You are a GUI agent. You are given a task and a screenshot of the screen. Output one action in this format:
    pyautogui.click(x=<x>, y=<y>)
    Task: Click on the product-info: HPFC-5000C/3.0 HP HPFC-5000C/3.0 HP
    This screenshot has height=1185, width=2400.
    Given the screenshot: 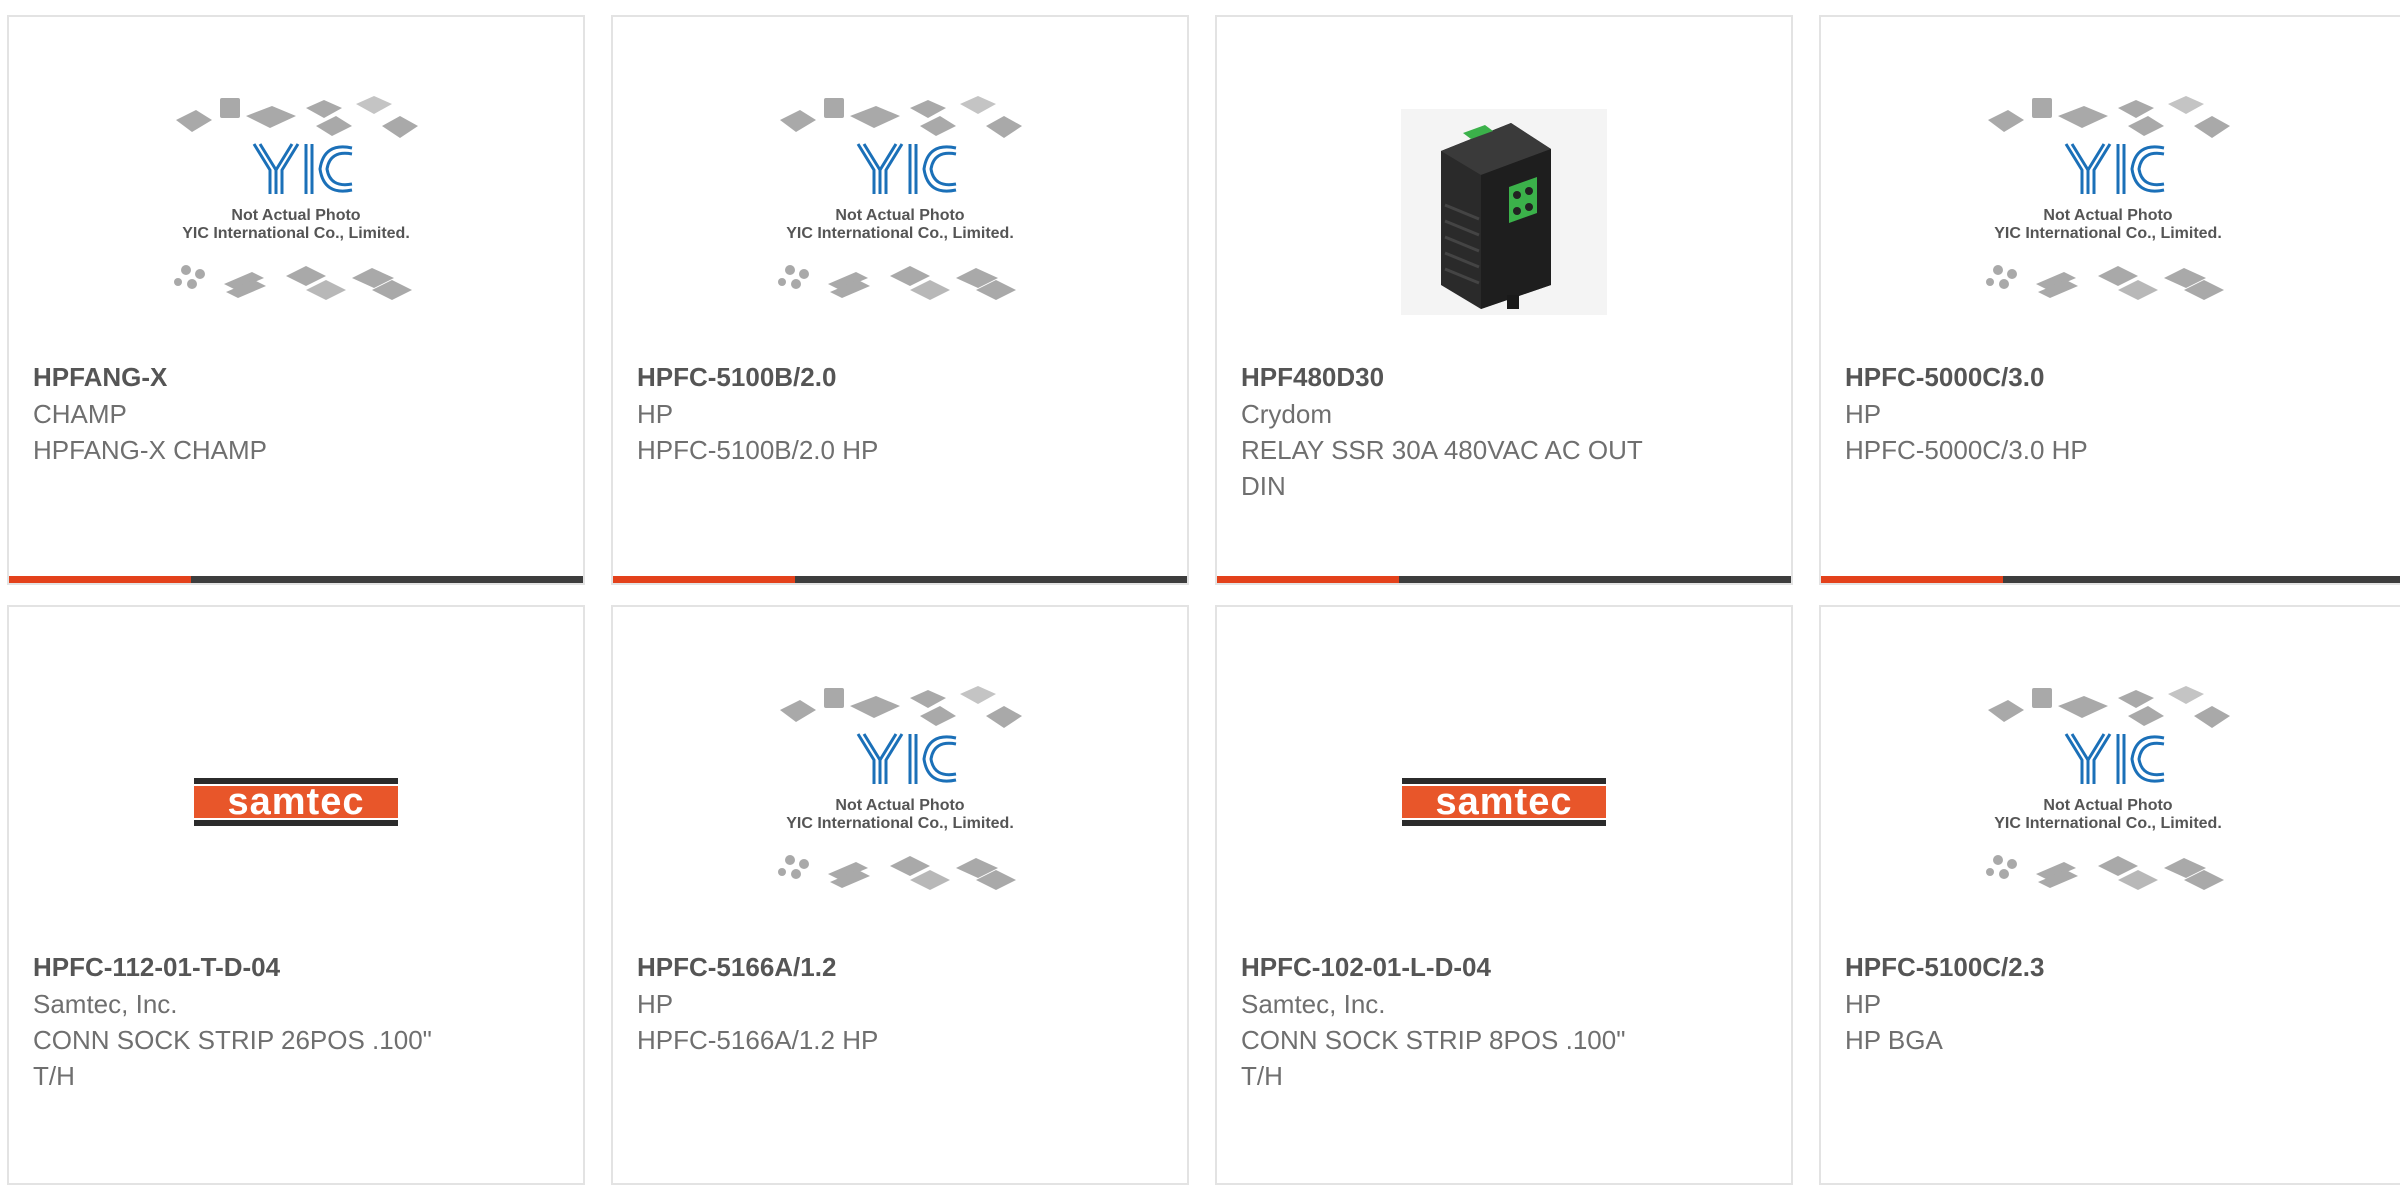 What is the action you would take?
    pyautogui.click(x=2114, y=413)
    